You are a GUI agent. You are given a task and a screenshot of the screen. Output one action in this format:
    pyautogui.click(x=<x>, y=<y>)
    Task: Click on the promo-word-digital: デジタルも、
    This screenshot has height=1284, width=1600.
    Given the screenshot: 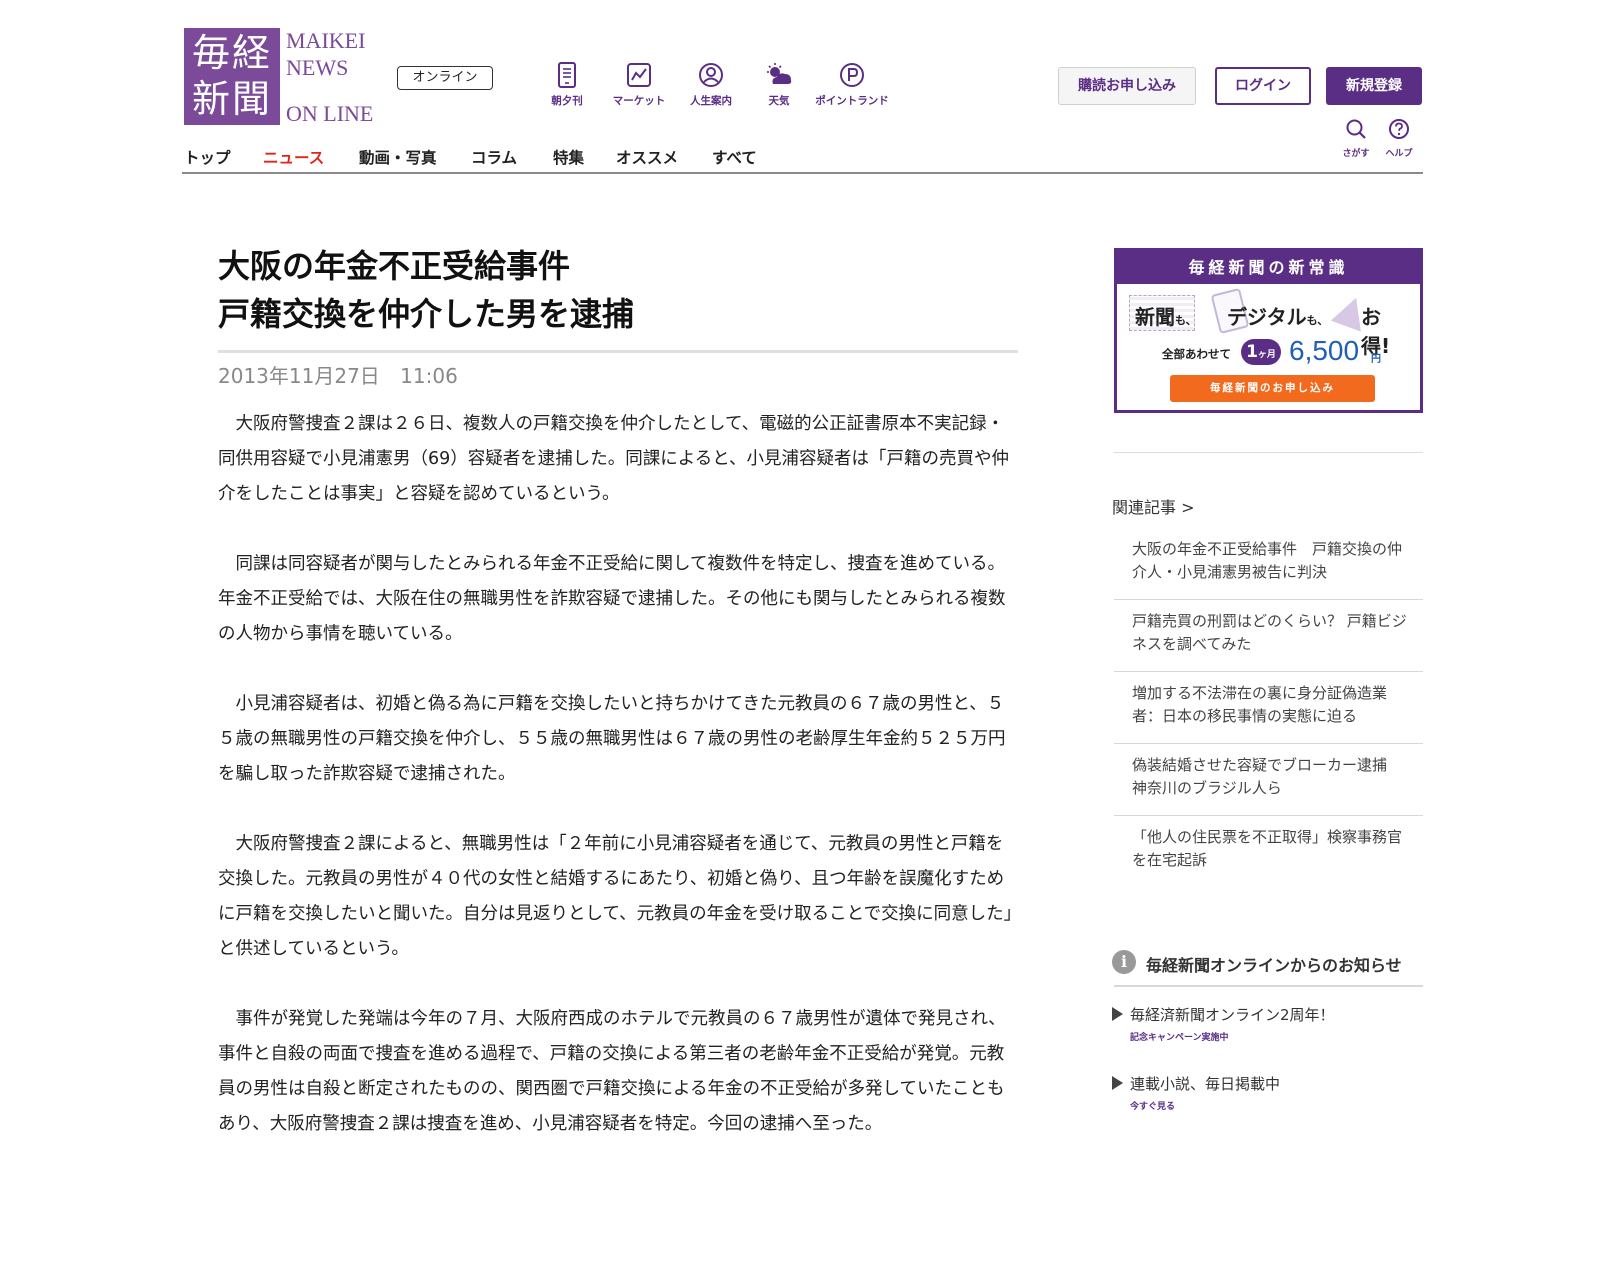 What is the action you would take?
    pyautogui.click(x=1278, y=317)
    